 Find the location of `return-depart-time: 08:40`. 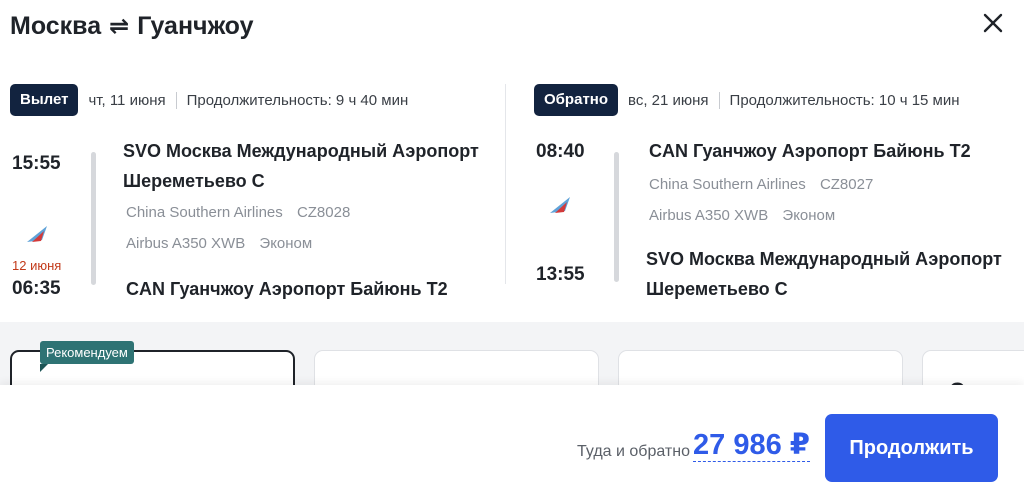

return-depart-time: 08:40 is located at coordinates (560, 151).